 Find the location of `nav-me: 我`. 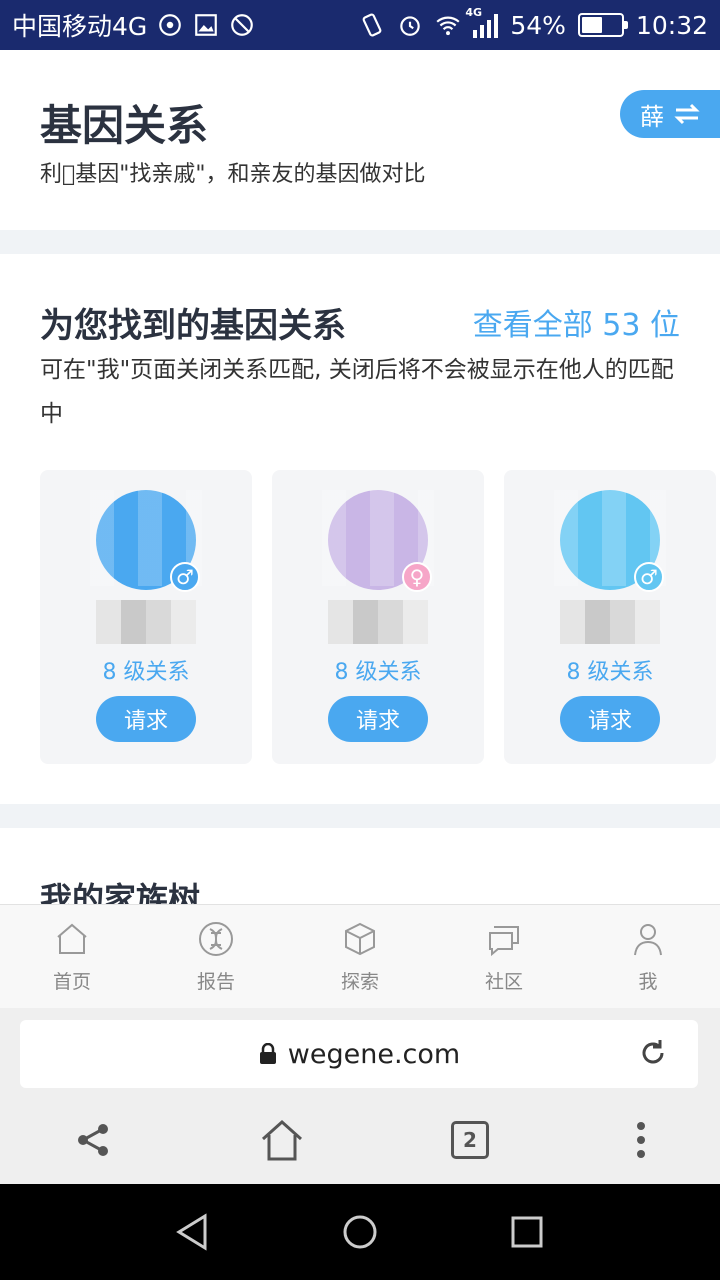

nav-me: 我 is located at coordinates (648, 956).